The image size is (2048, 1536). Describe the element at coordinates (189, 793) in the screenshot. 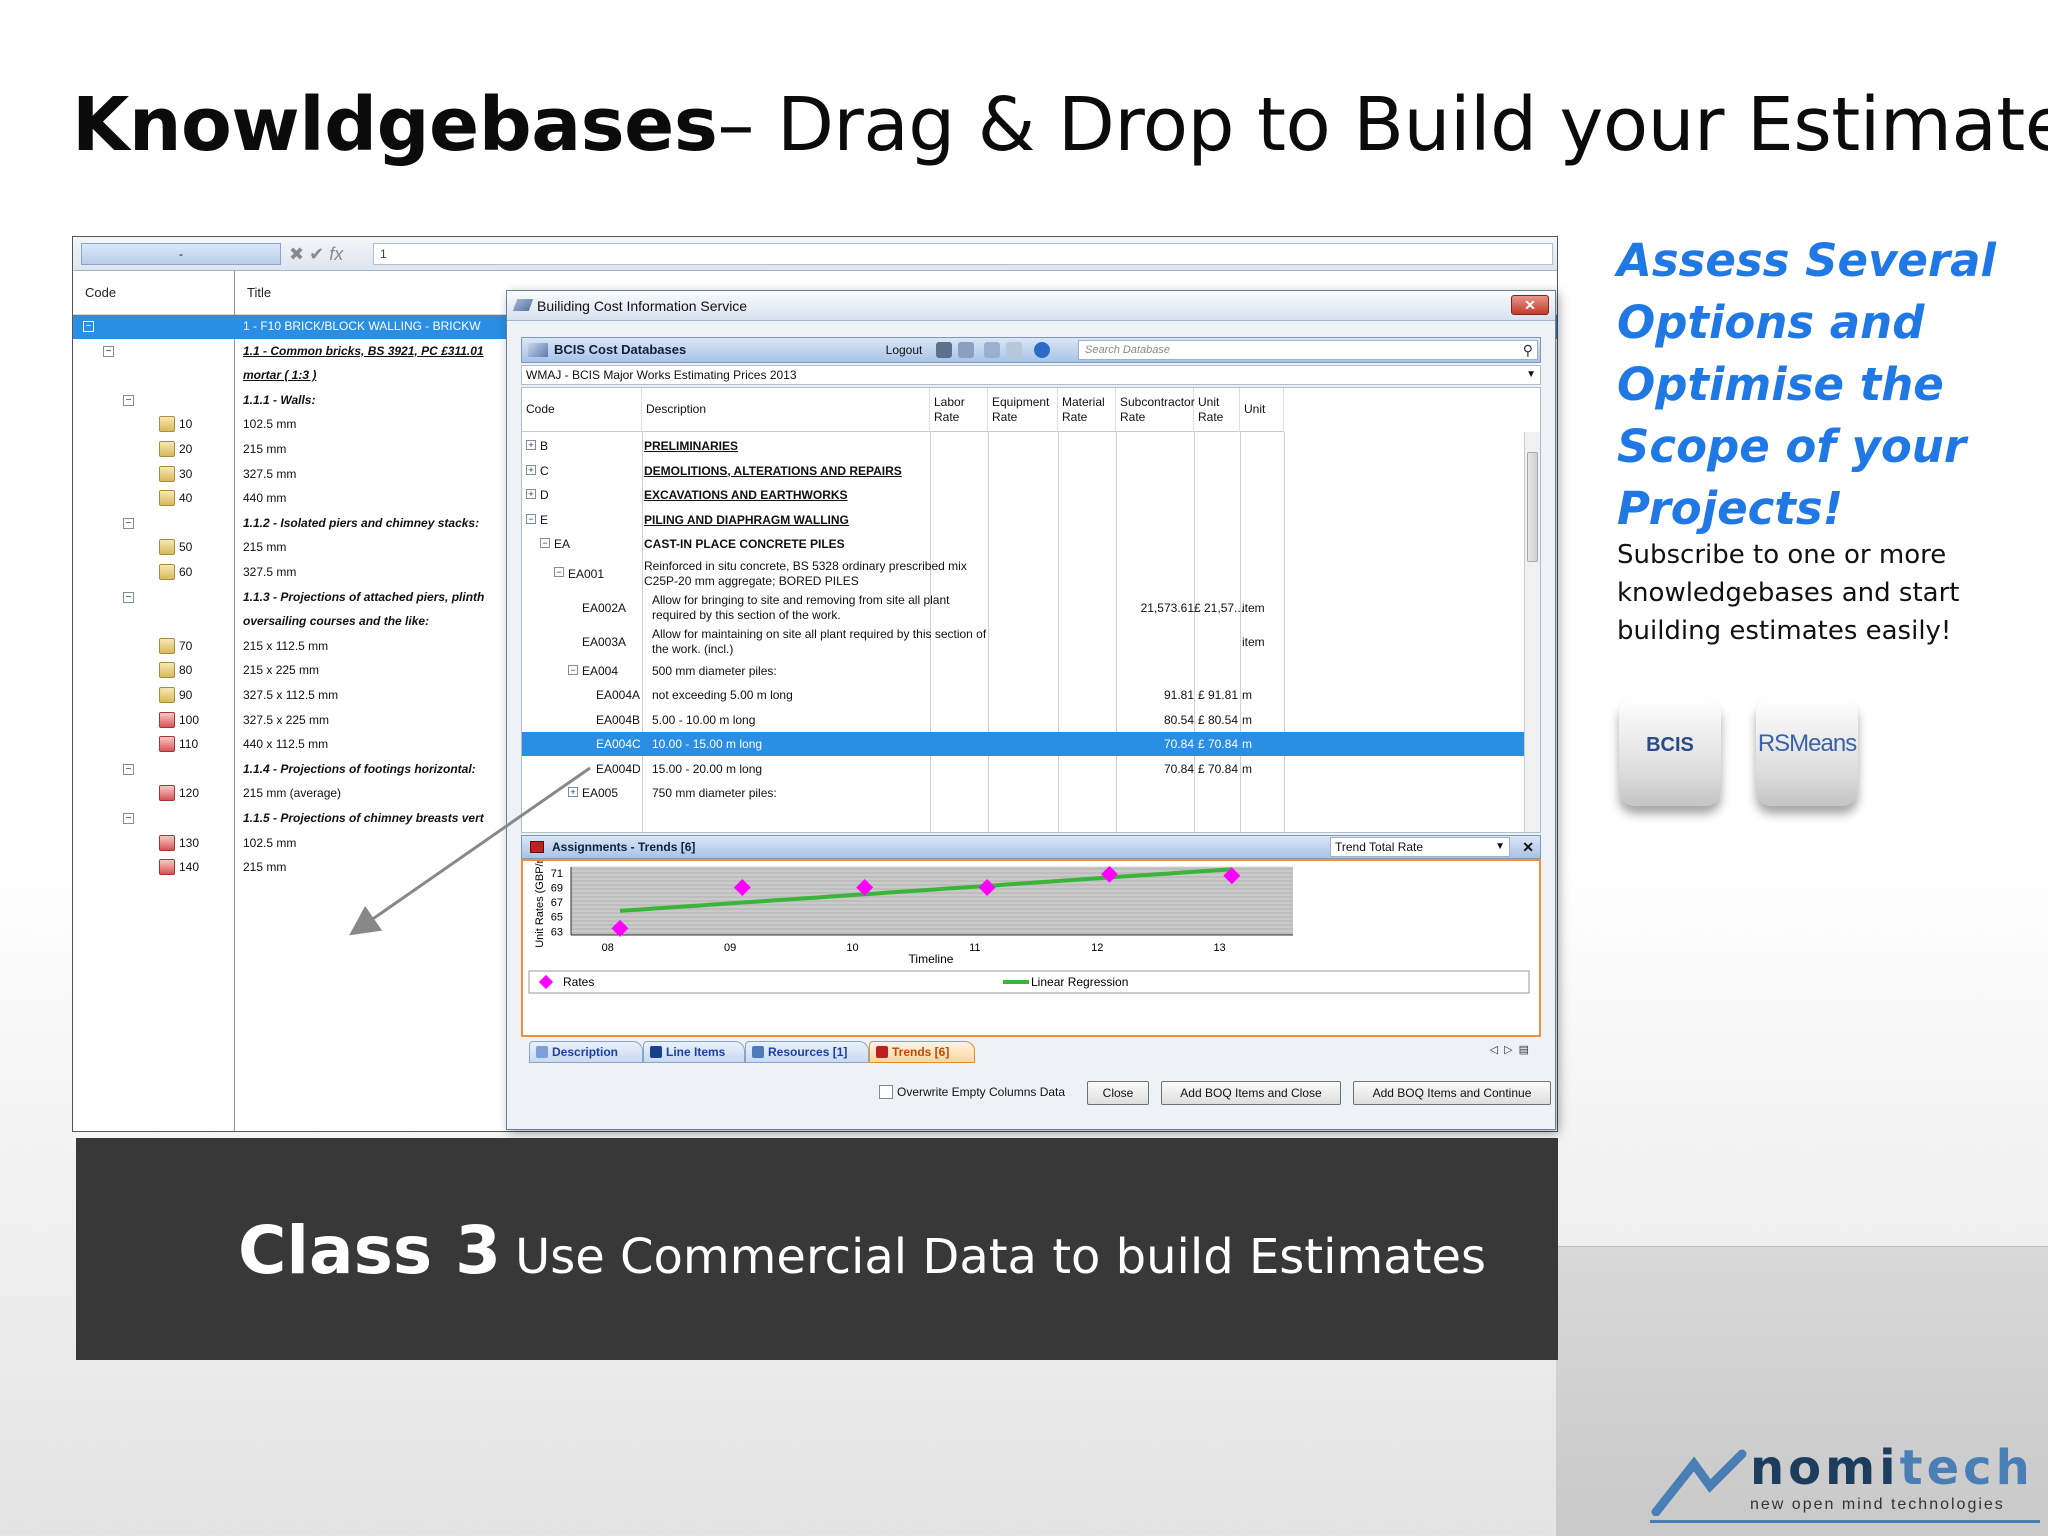

I see `grid-row-code: 120` at that location.